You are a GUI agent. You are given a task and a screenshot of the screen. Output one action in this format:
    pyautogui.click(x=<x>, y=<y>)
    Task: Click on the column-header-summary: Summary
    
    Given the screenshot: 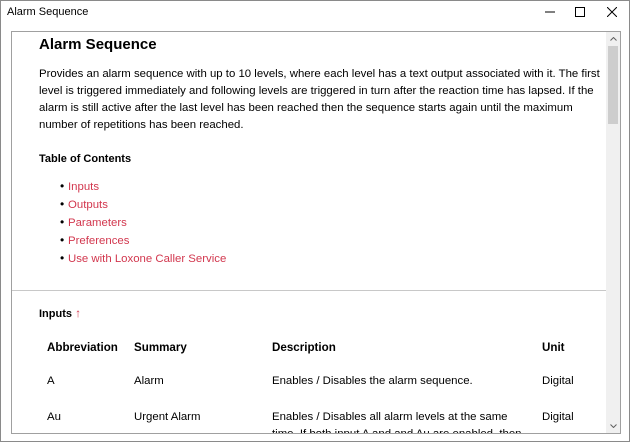 What is the action you would take?
    pyautogui.click(x=160, y=347)
    